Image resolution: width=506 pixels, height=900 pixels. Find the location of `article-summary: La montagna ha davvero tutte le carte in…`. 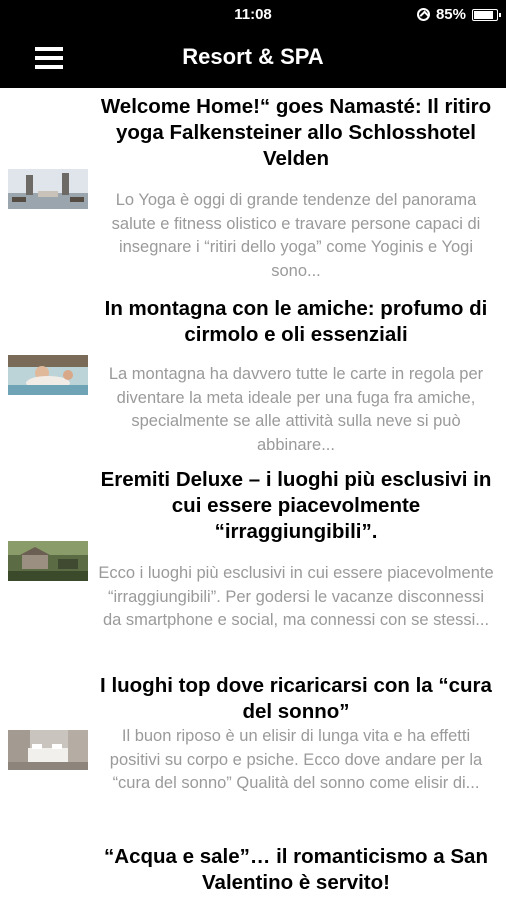

article-summary: La montagna ha davvero tutte le carte in… is located at coordinates (296, 409).